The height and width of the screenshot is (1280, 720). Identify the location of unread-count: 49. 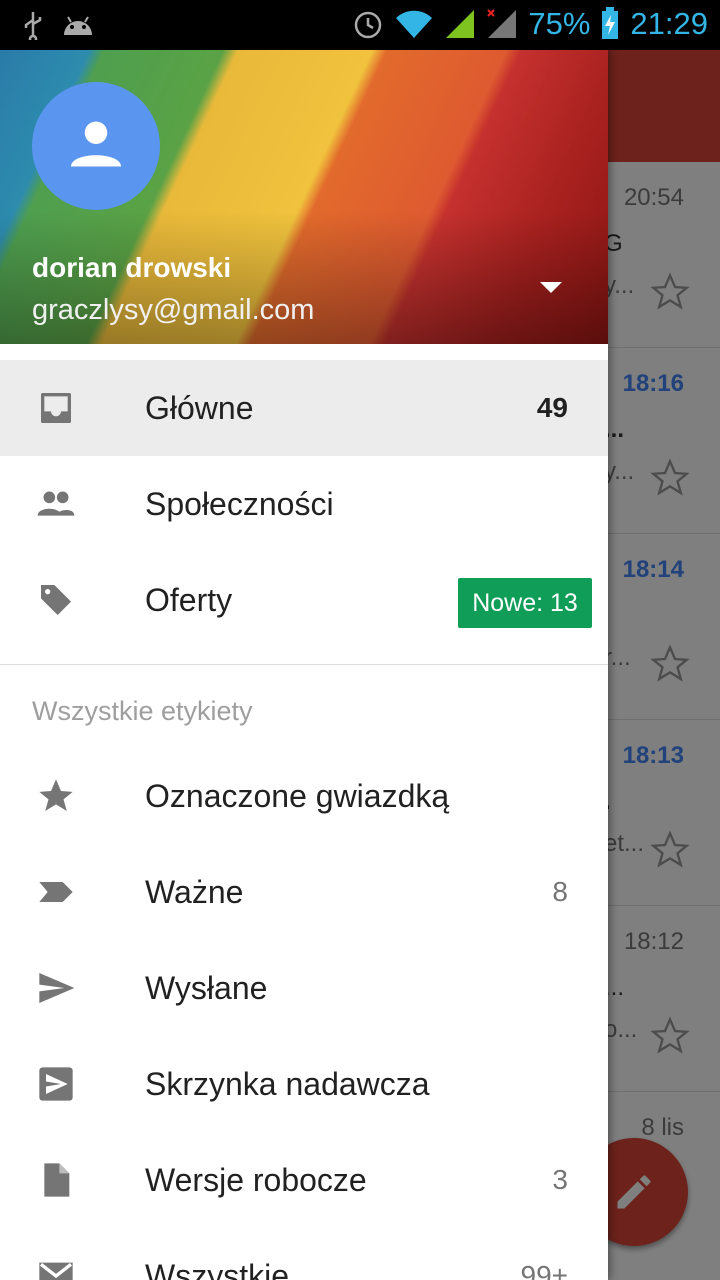
(552, 407).